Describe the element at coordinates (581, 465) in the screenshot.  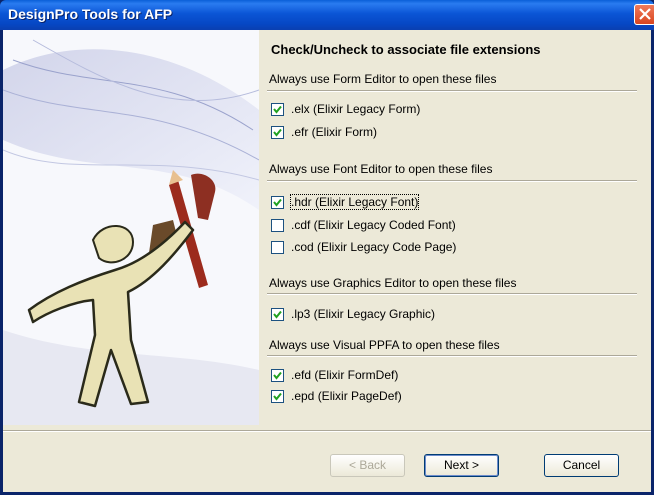
I see `cancel-button: Cancel` at that location.